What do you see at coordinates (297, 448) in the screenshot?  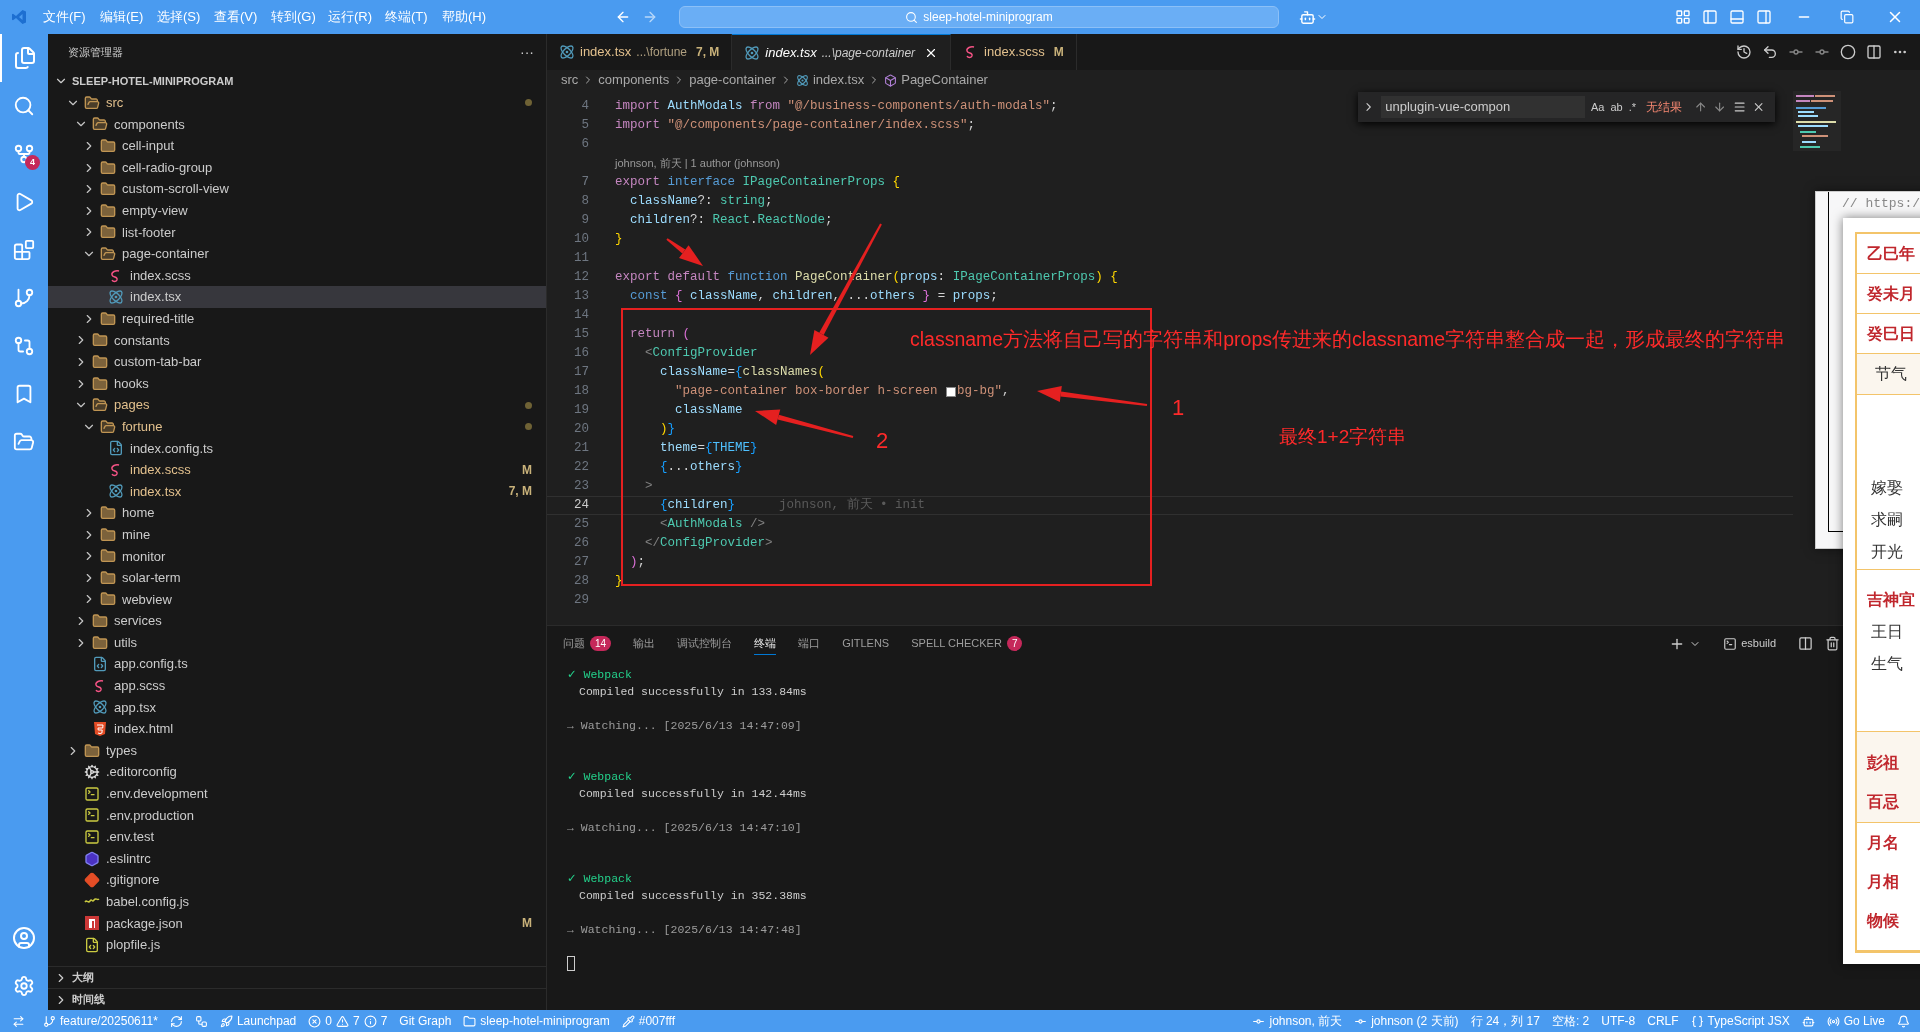 I see `file-row: index.config.ts` at bounding box center [297, 448].